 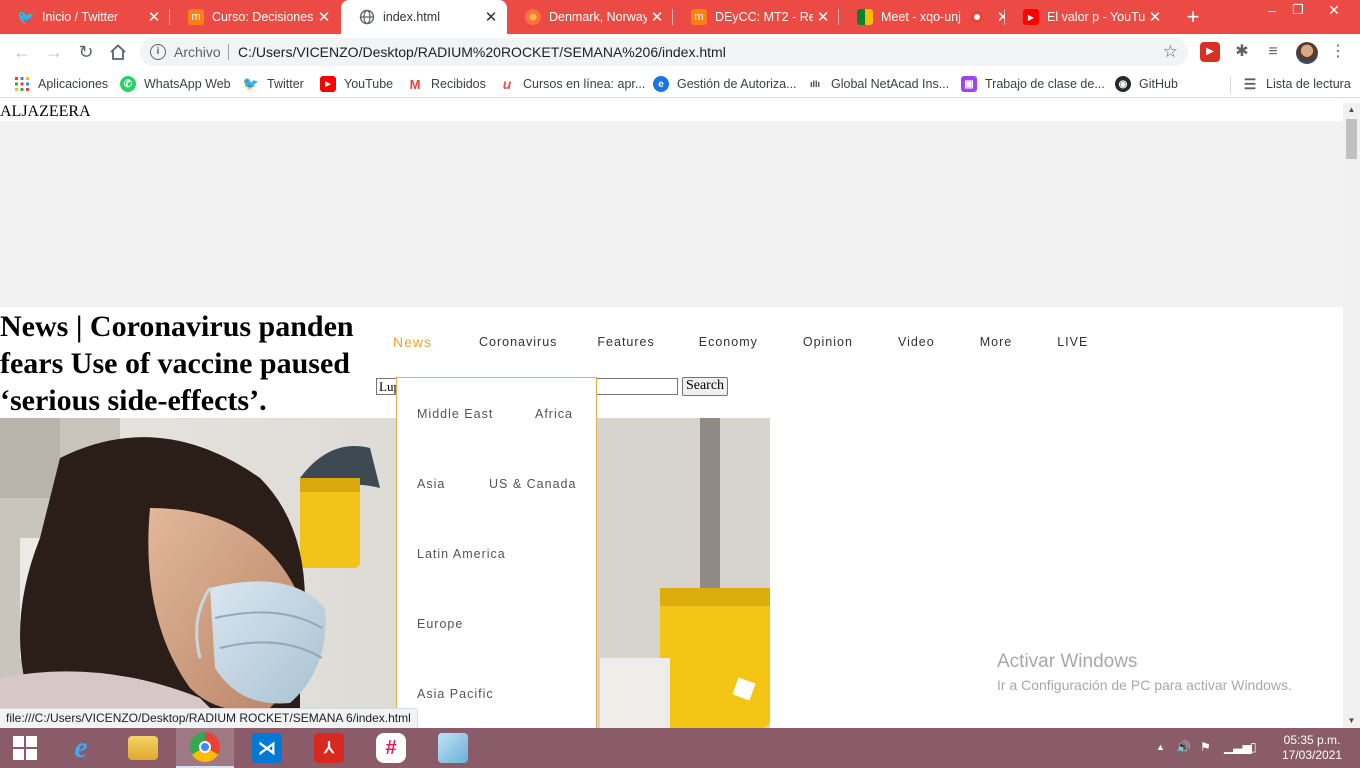 I want to click on tab-twitter: 🐦 Inicio / Twitter ✕, so click(x=85, y=17).